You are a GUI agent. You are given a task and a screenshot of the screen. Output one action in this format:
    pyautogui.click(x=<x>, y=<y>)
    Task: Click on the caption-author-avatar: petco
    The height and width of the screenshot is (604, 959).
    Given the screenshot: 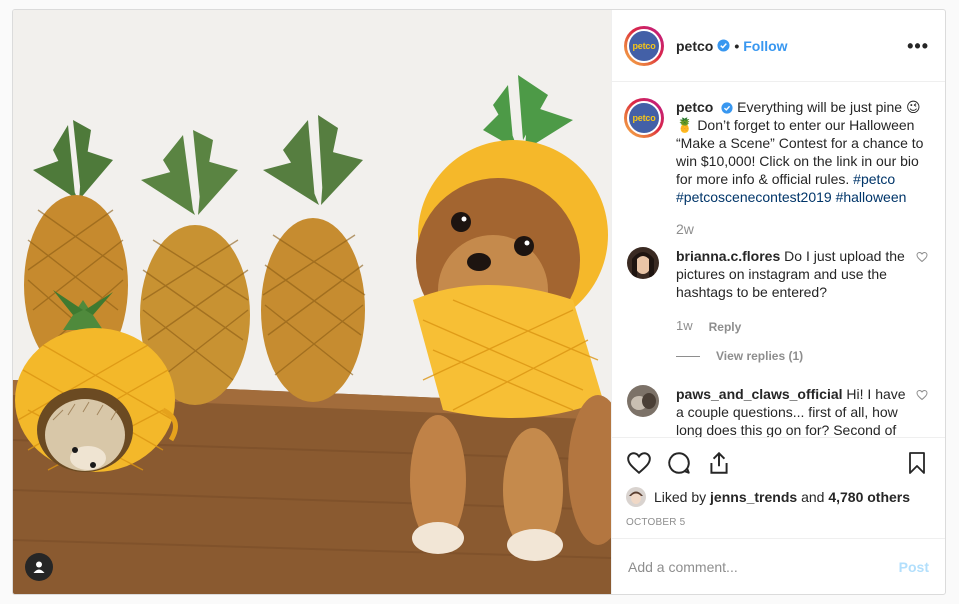 What is the action you would take?
    pyautogui.click(x=644, y=118)
    